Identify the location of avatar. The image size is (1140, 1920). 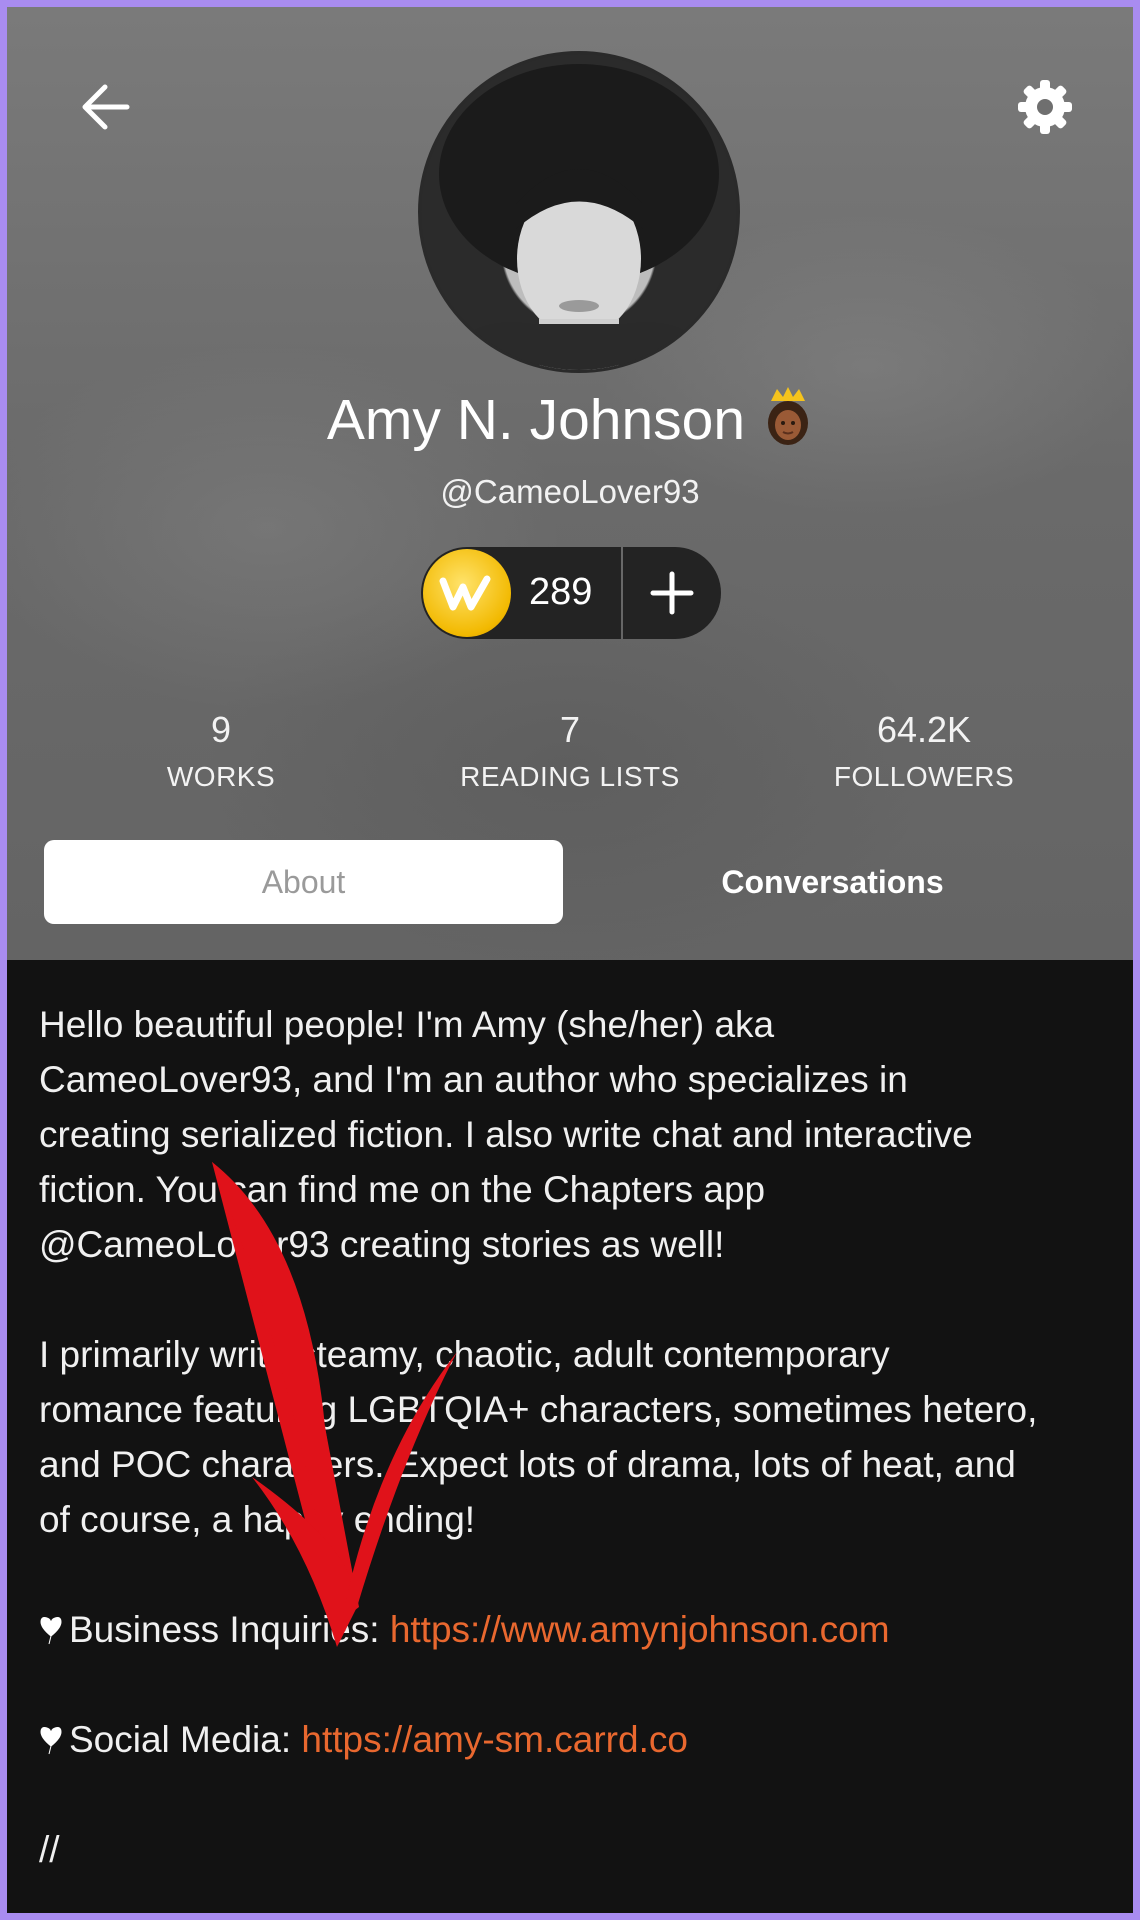
(579, 212).